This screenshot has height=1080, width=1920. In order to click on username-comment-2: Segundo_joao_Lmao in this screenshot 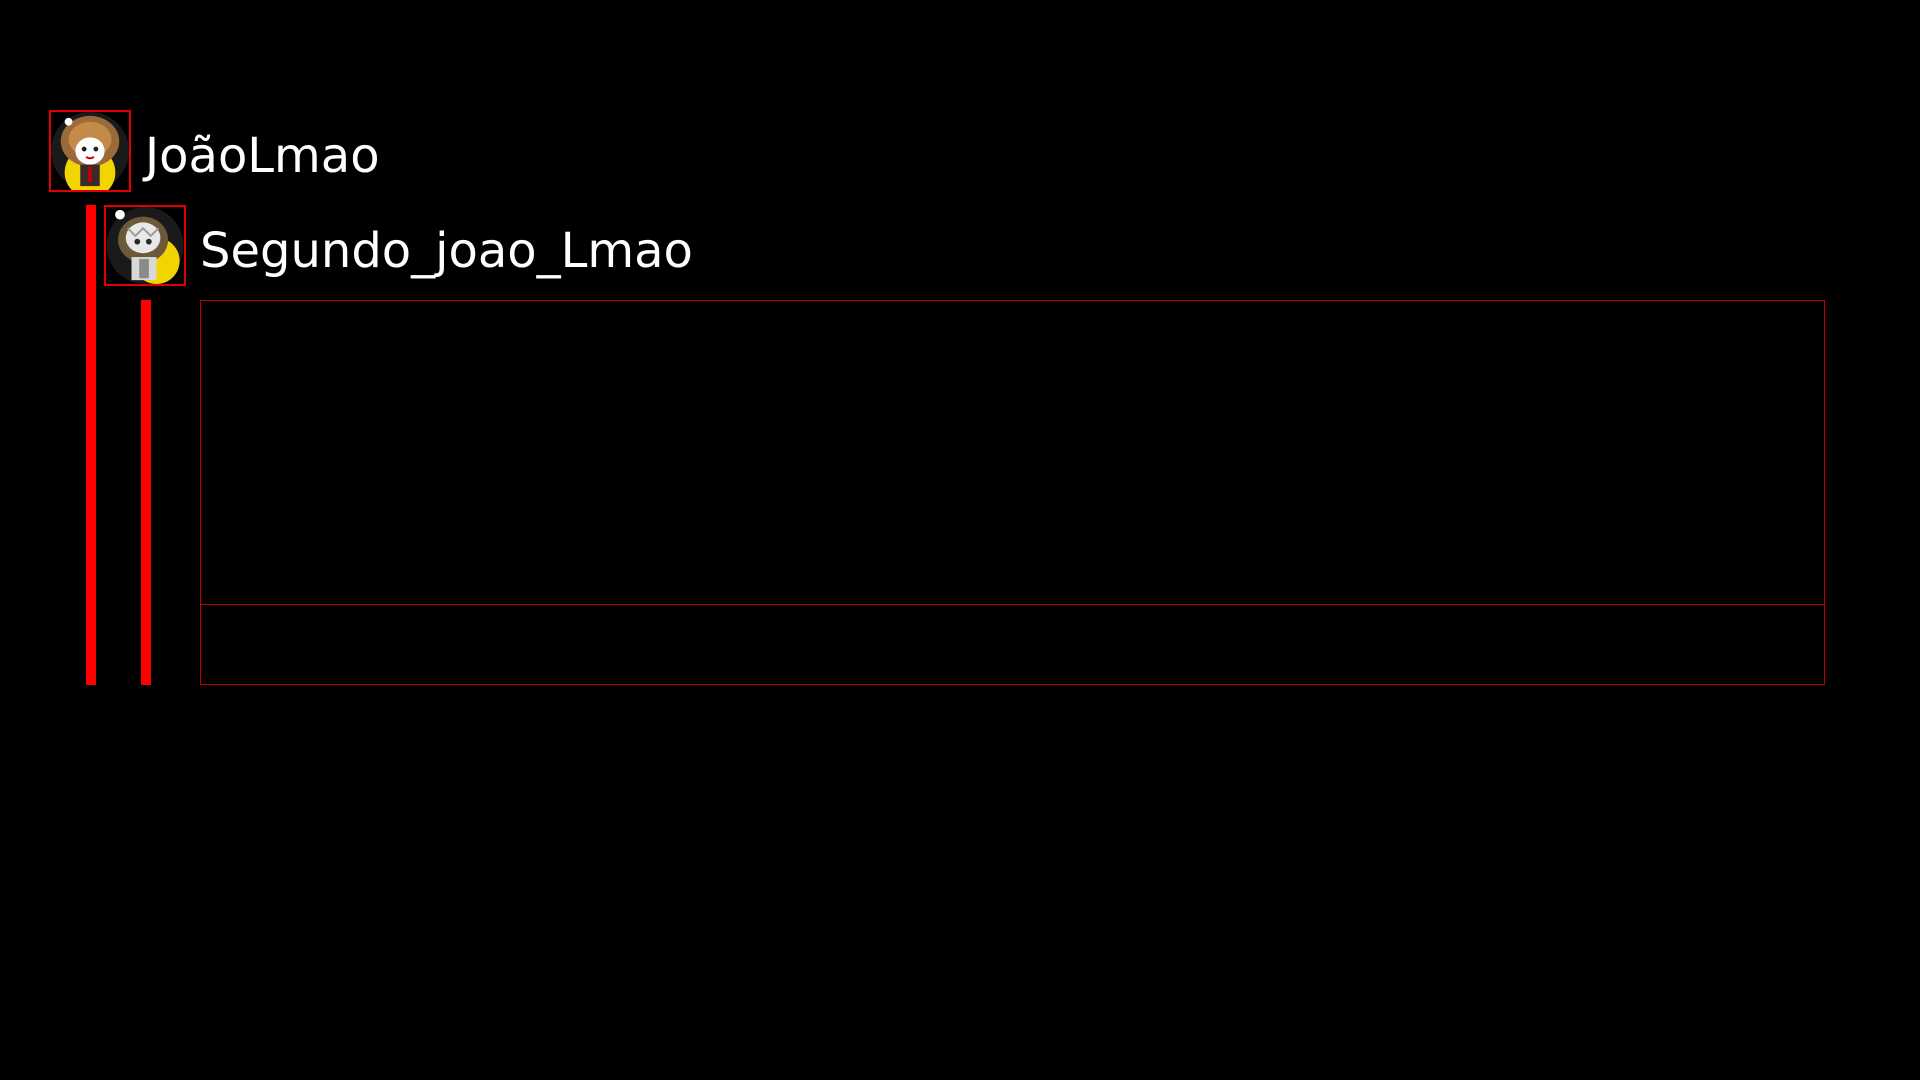, I will do `click(446, 251)`.